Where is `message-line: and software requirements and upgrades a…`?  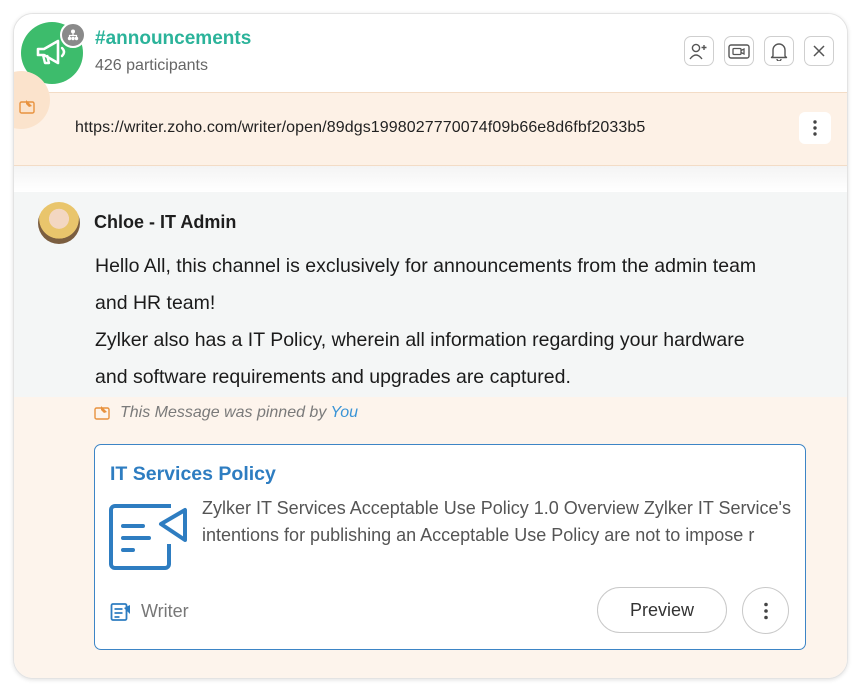
message-line: and software requirements and upgrades a… is located at coordinates (333, 377).